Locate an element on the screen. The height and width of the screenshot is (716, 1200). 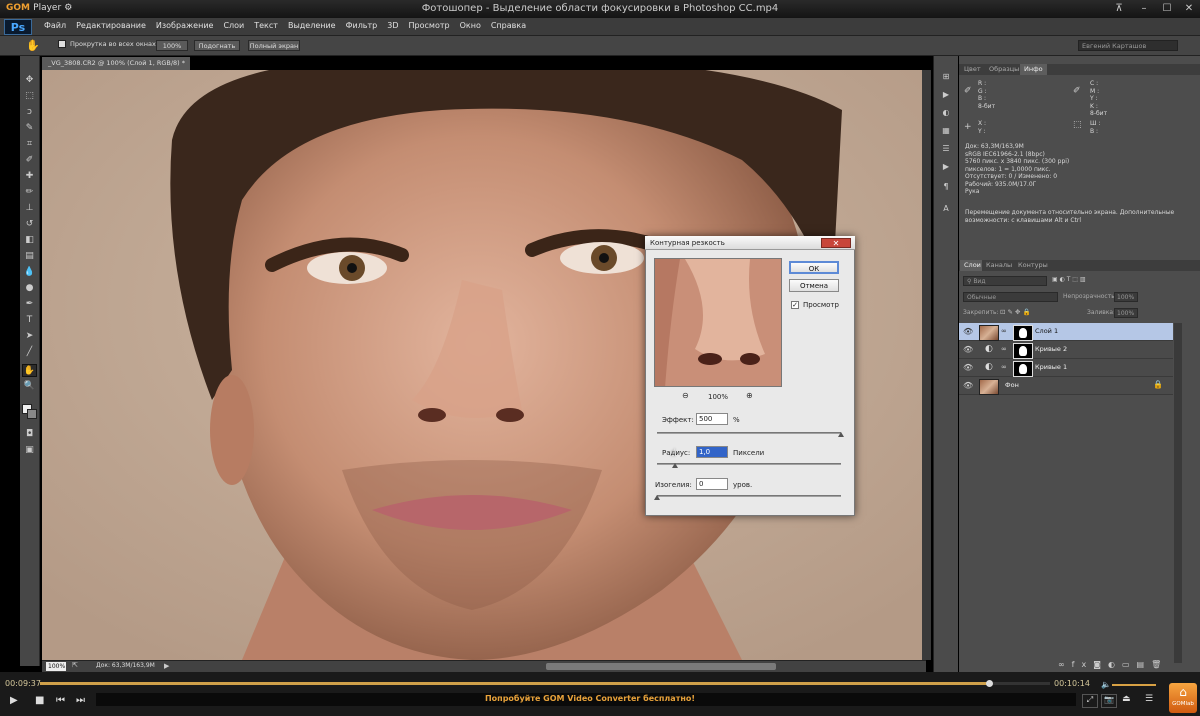
layer-filter-select: ⚲ Вид is located at coordinates (1005, 281).